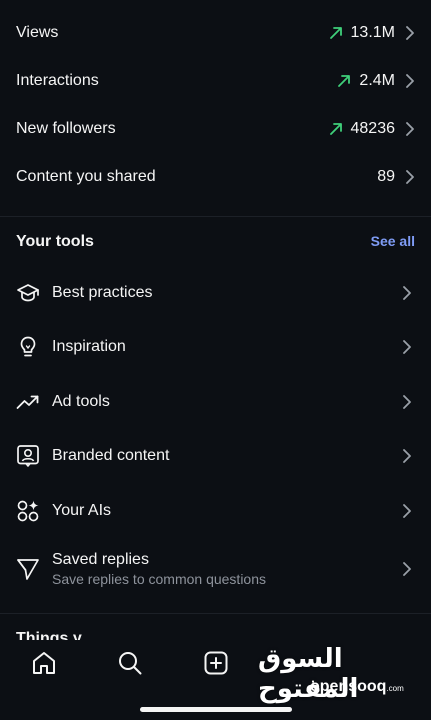  I want to click on opensooq-watermark: السوق المفتوح opensooq.com, so click(338, 674).